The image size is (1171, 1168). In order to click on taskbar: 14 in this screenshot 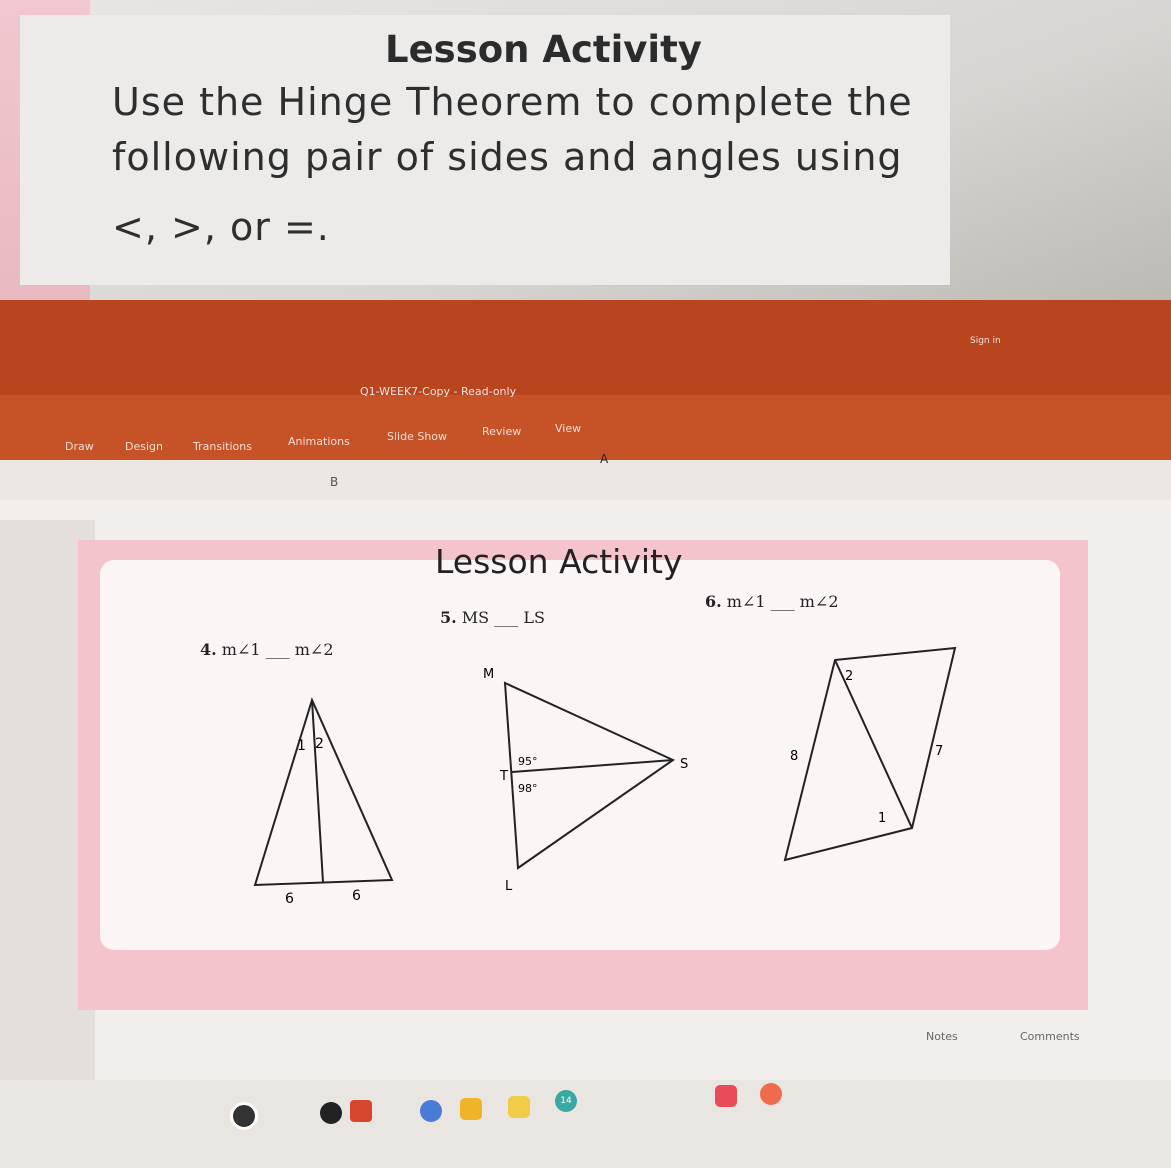, I will do `click(585, 1124)`.